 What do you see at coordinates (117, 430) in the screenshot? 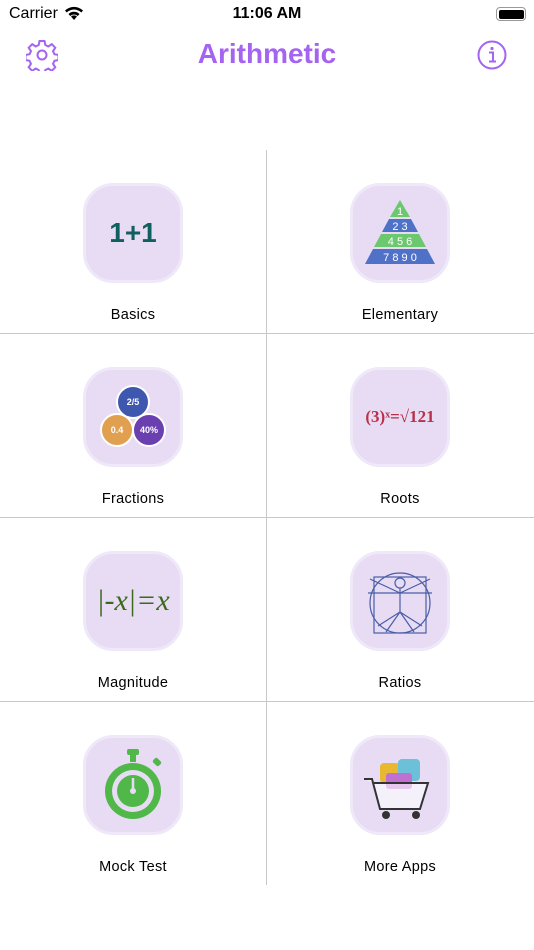
I see `decimal-text: 0.4` at bounding box center [117, 430].